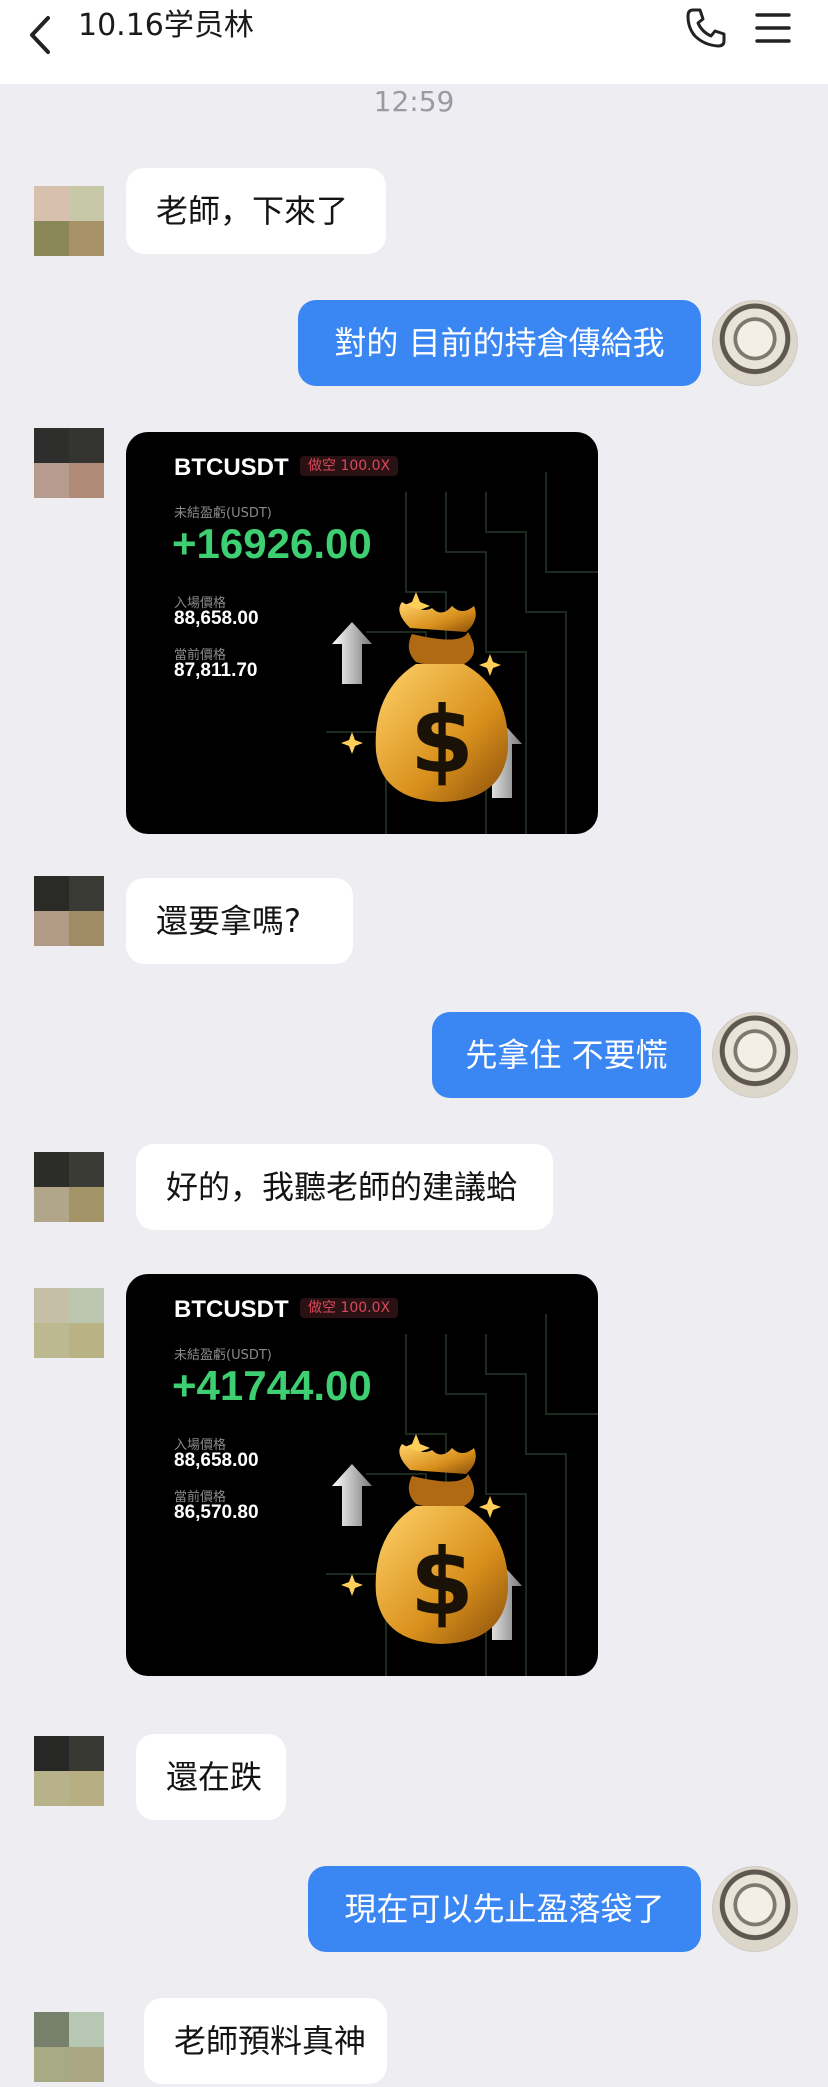 Image resolution: width=828 pixels, height=2087 pixels. I want to click on back-icon, so click(42, 35).